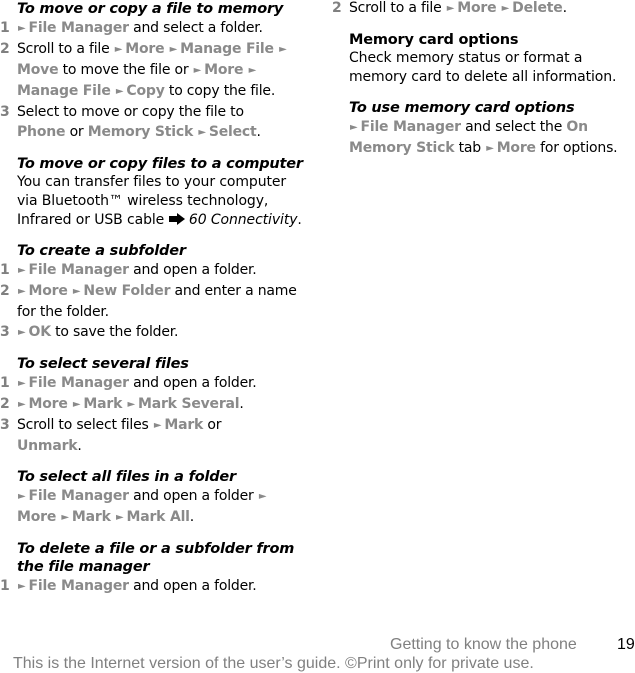  What do you see at coordinates (176, 219) in the screenshot?
I see `reference-arrow-icon` at bounding box center [176, 219].